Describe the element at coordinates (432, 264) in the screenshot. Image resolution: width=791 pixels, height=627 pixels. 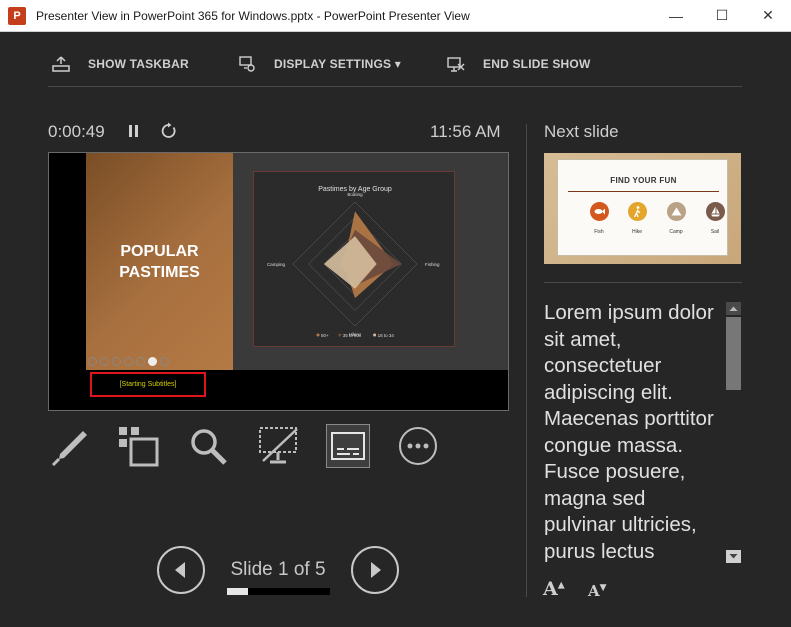
I see `radar-axis-label: Fishing` at that location.